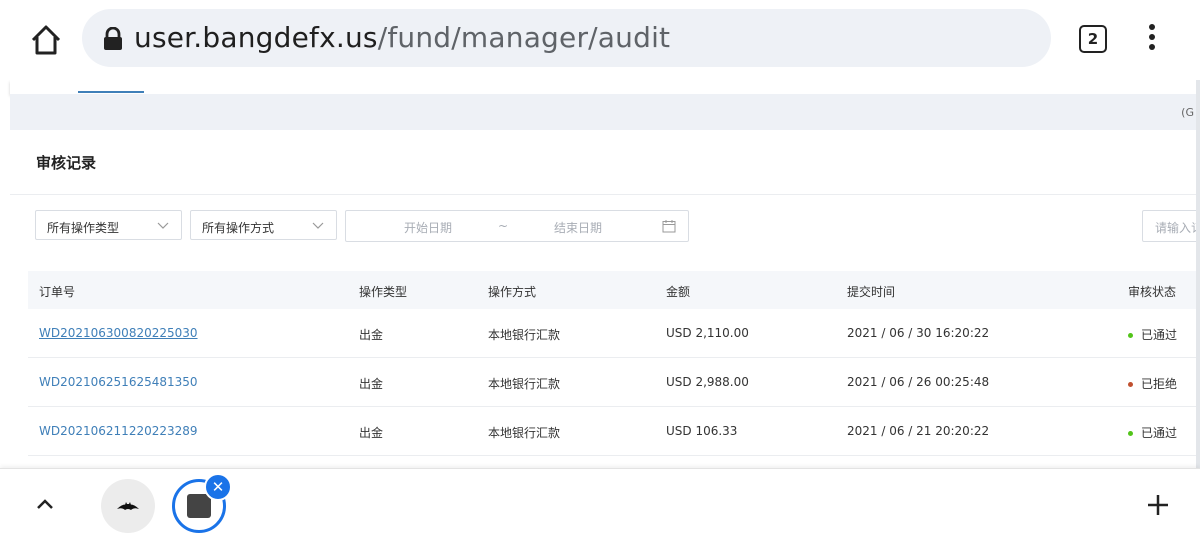  What do you see at coordinates (524, 37) in the screenshot?
I see `url-path: /fund/manager/audit` at bounding box center [524, 37].